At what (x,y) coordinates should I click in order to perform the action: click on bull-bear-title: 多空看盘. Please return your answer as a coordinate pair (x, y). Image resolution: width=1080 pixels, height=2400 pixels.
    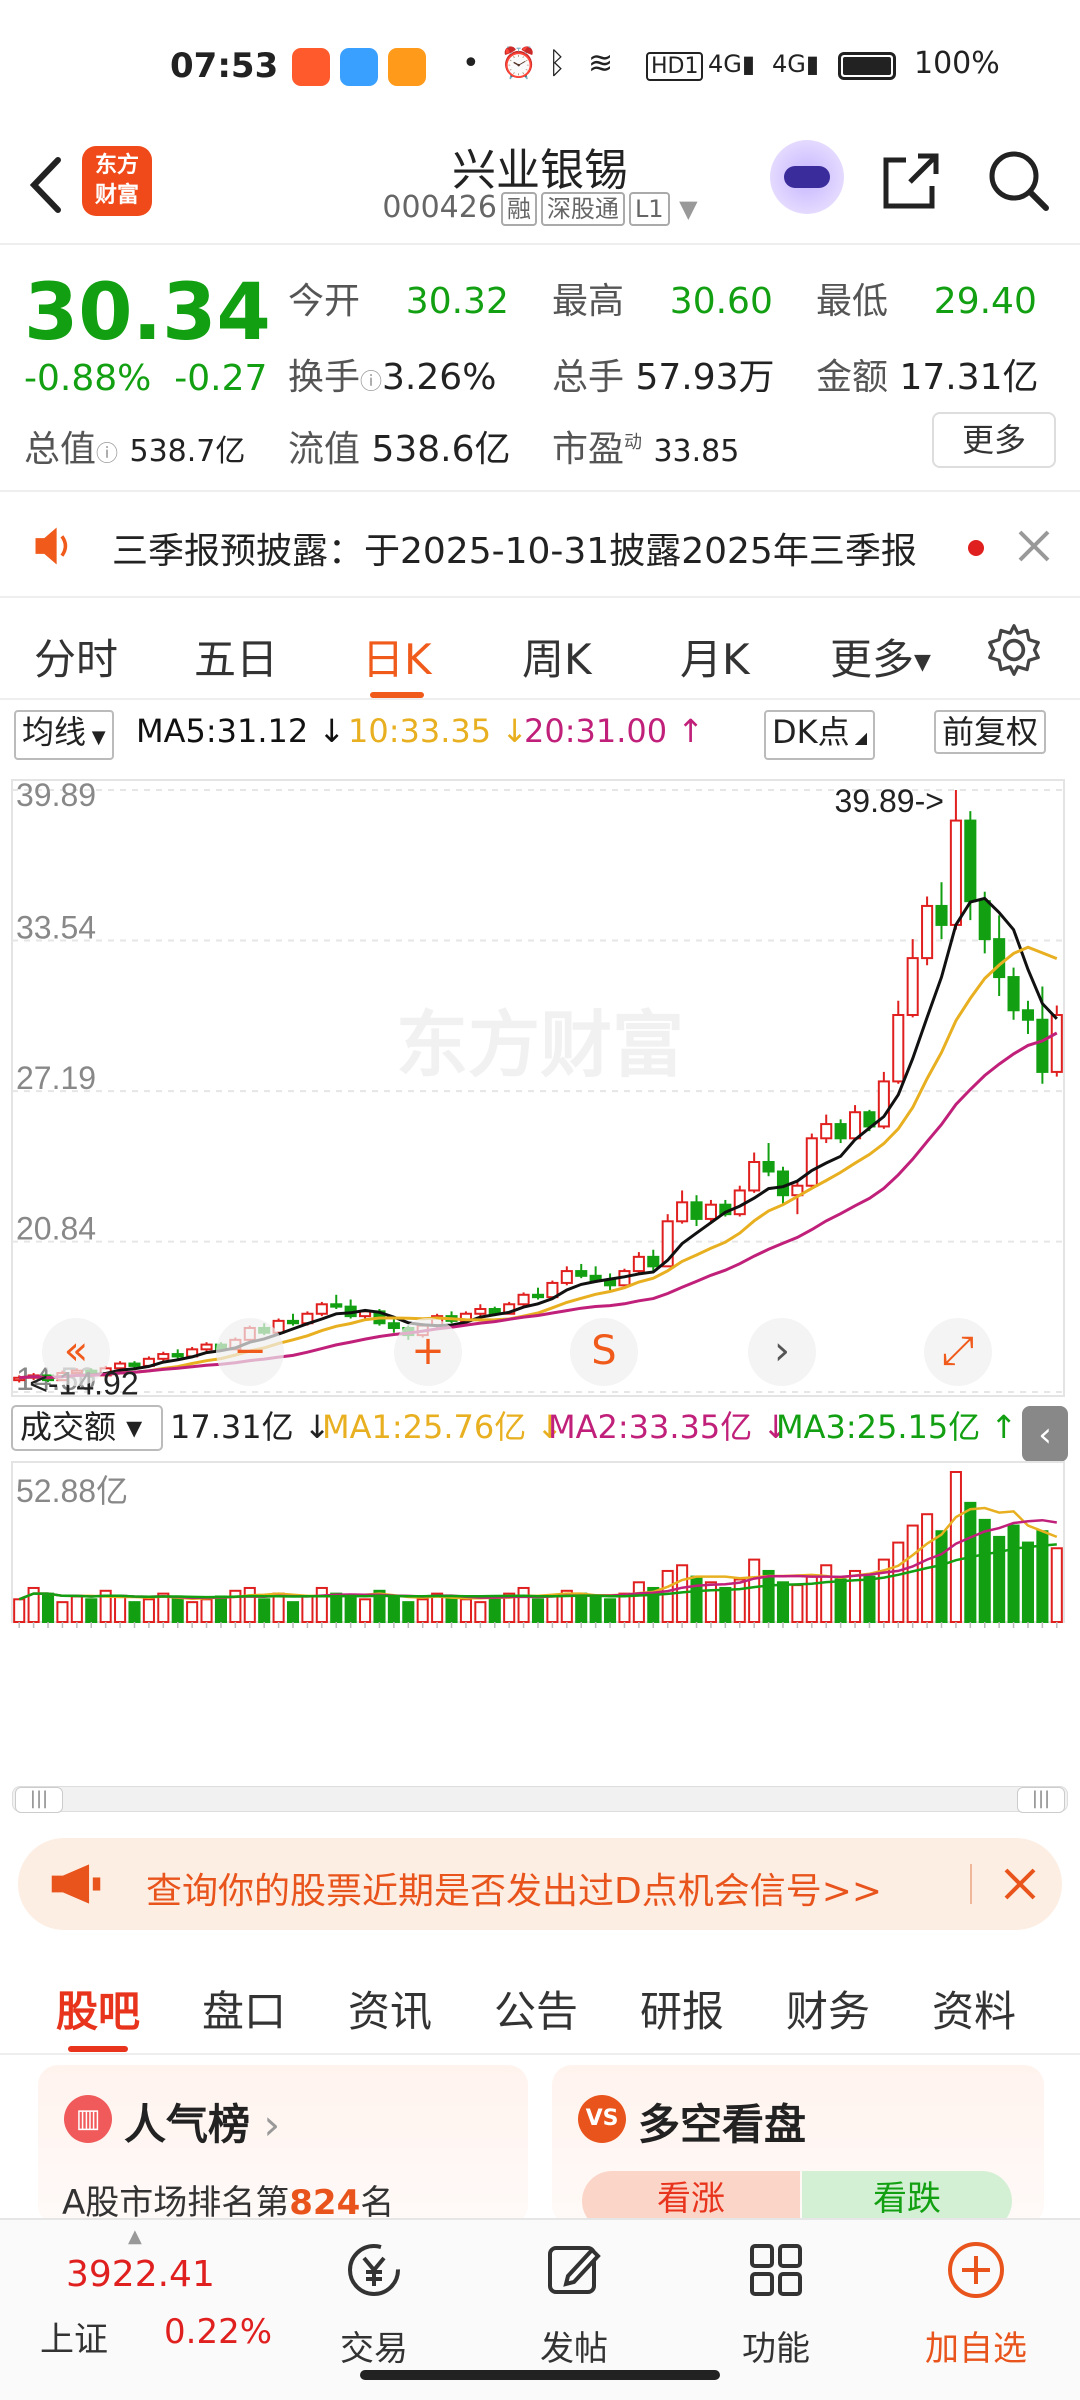
    Looking at the image, I should click on (722, 2124).